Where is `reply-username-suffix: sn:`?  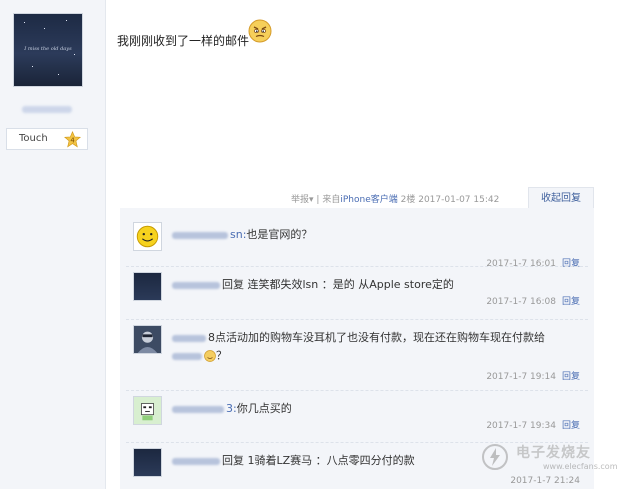 reply-username-suffix: sn: is located at coordinates (238, 234).